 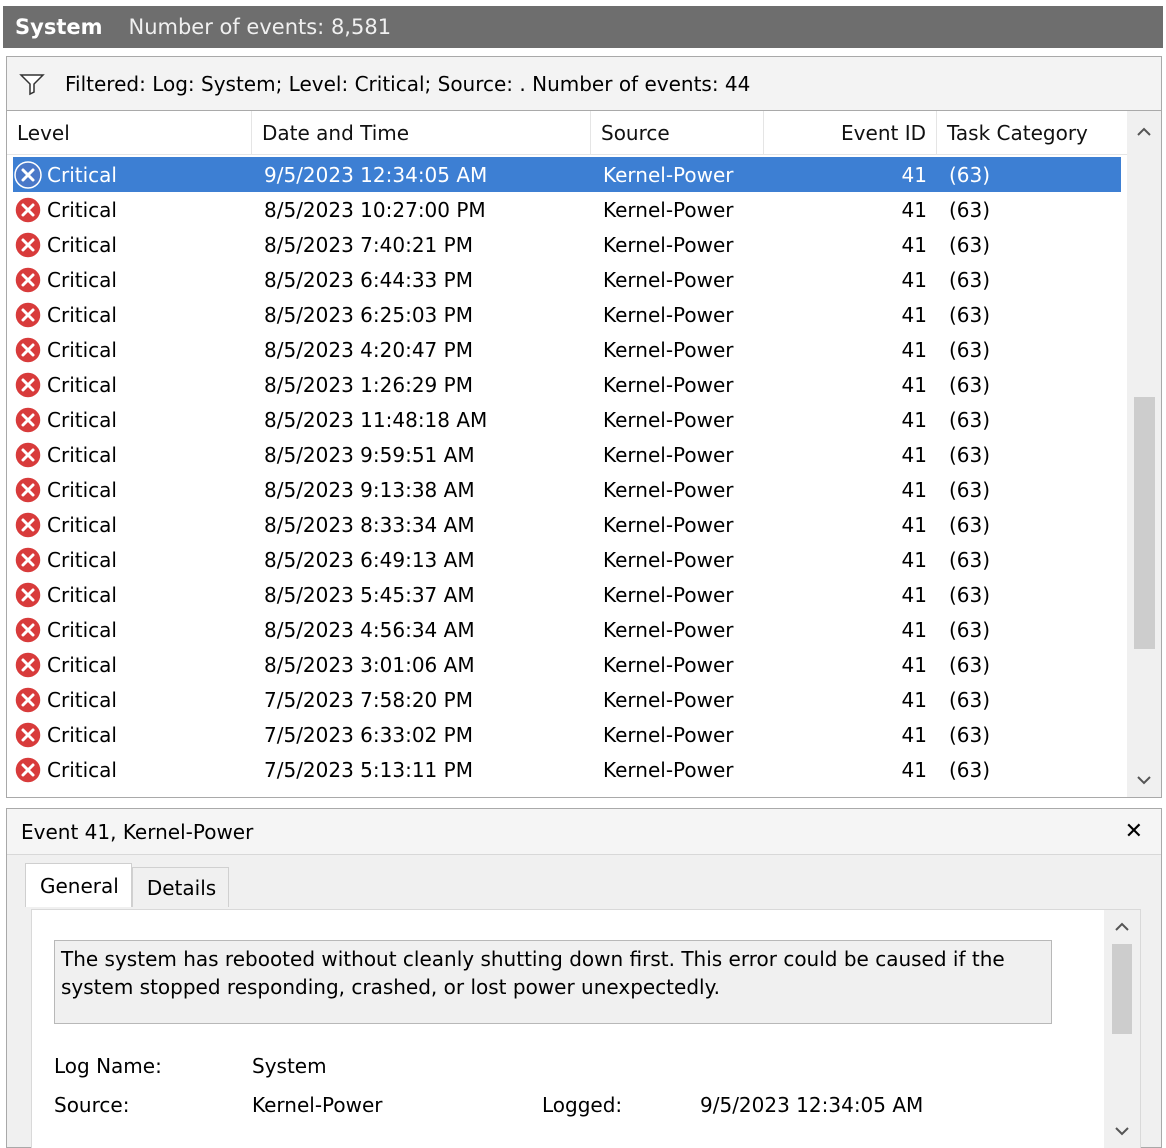 I want to click on date-cell: 8/5/2023 11:48:18 AM, so click(x=376, y=419).